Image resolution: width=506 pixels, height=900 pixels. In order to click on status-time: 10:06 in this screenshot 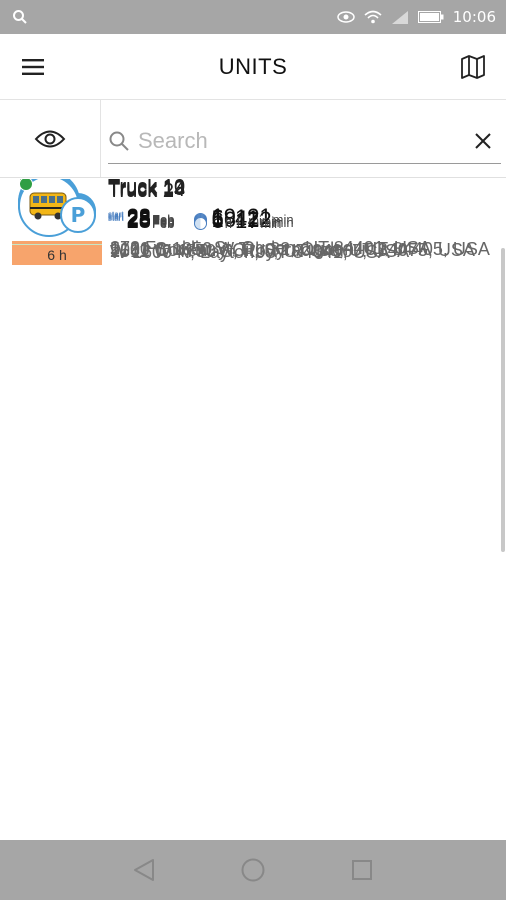, I will do `click(474, 17)`.